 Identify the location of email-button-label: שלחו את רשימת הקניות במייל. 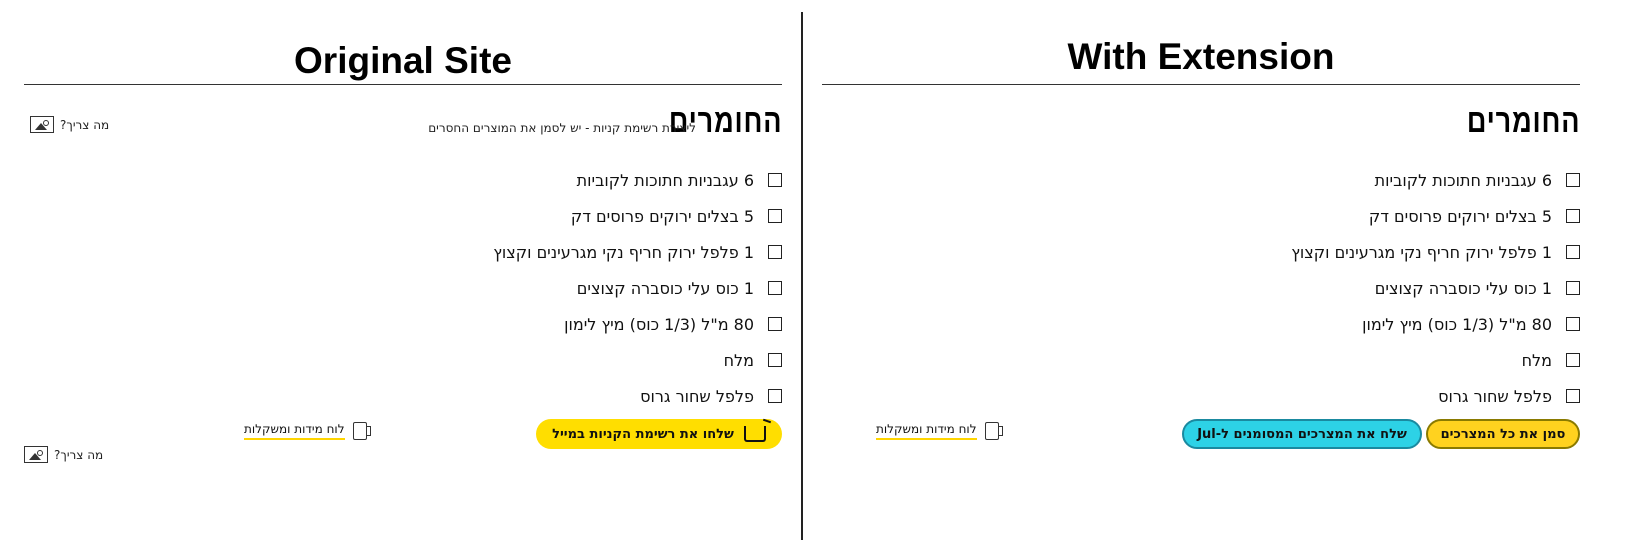
(643, 434).